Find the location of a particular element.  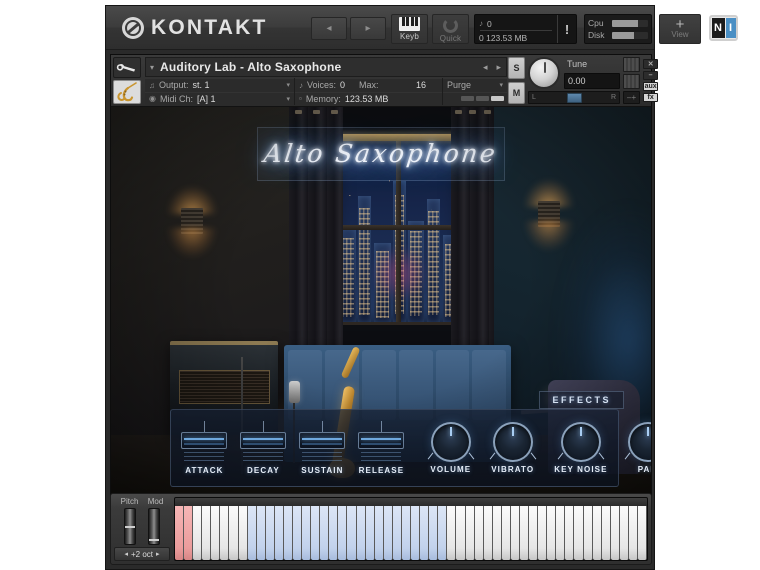

slider-release: RELEASE is located at coordinates (381, 448).